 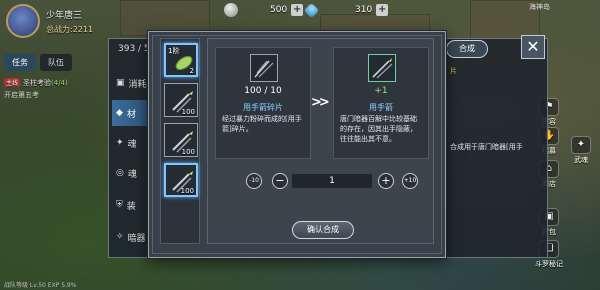 I want to click on dart-fragment-icon, so click(x=264, y=69).